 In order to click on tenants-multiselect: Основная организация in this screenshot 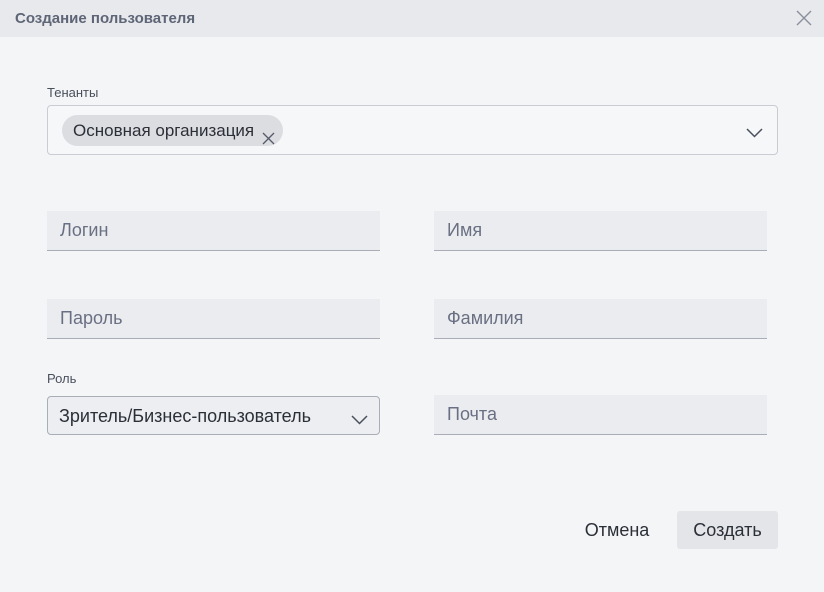, I will do `click(412, 130)`.